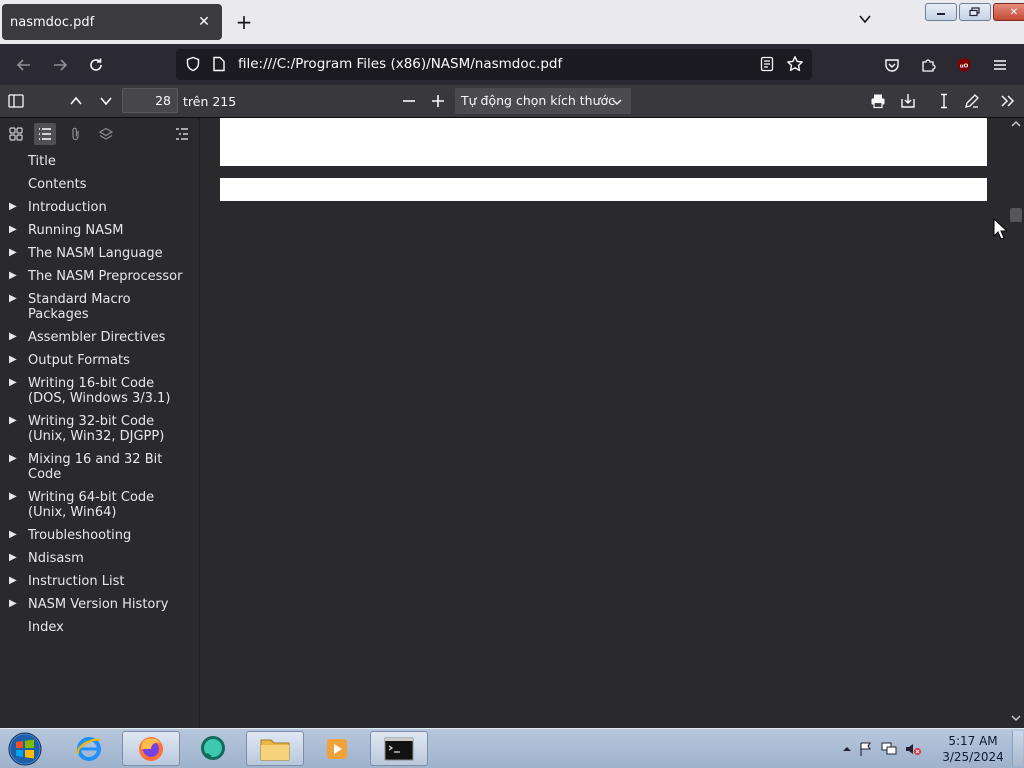 The height and width of the screenshot is (768, 1024). Describe the element at coordinates (96, 429) in the screenshot. I see `outline-item-label: Writing 32-bit Code (Unix, Win32, DJGPP)` at that location.